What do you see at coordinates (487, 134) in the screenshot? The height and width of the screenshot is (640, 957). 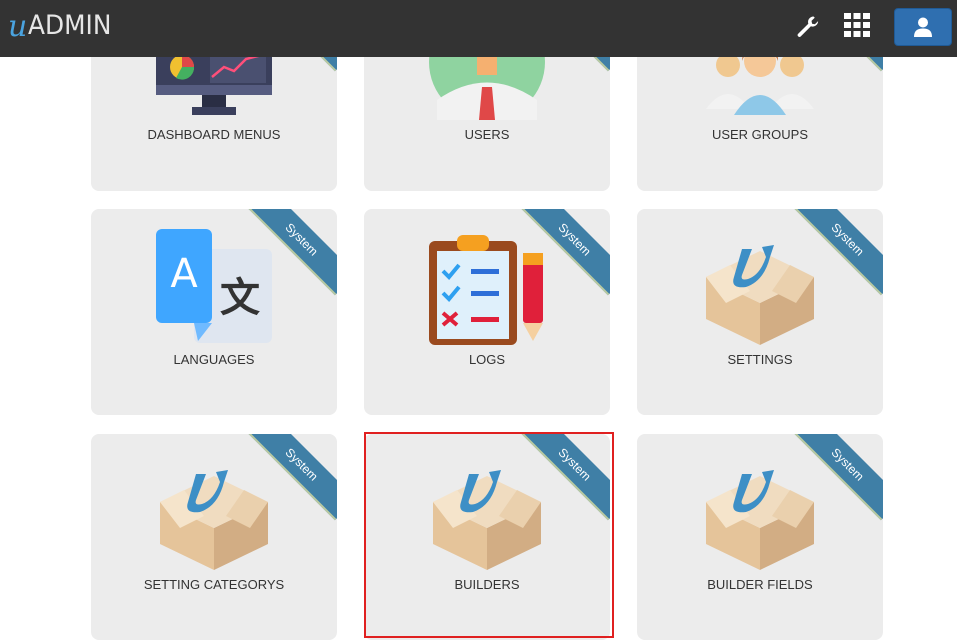 I see `card-label: USERS` at bounding box center [487, 134].